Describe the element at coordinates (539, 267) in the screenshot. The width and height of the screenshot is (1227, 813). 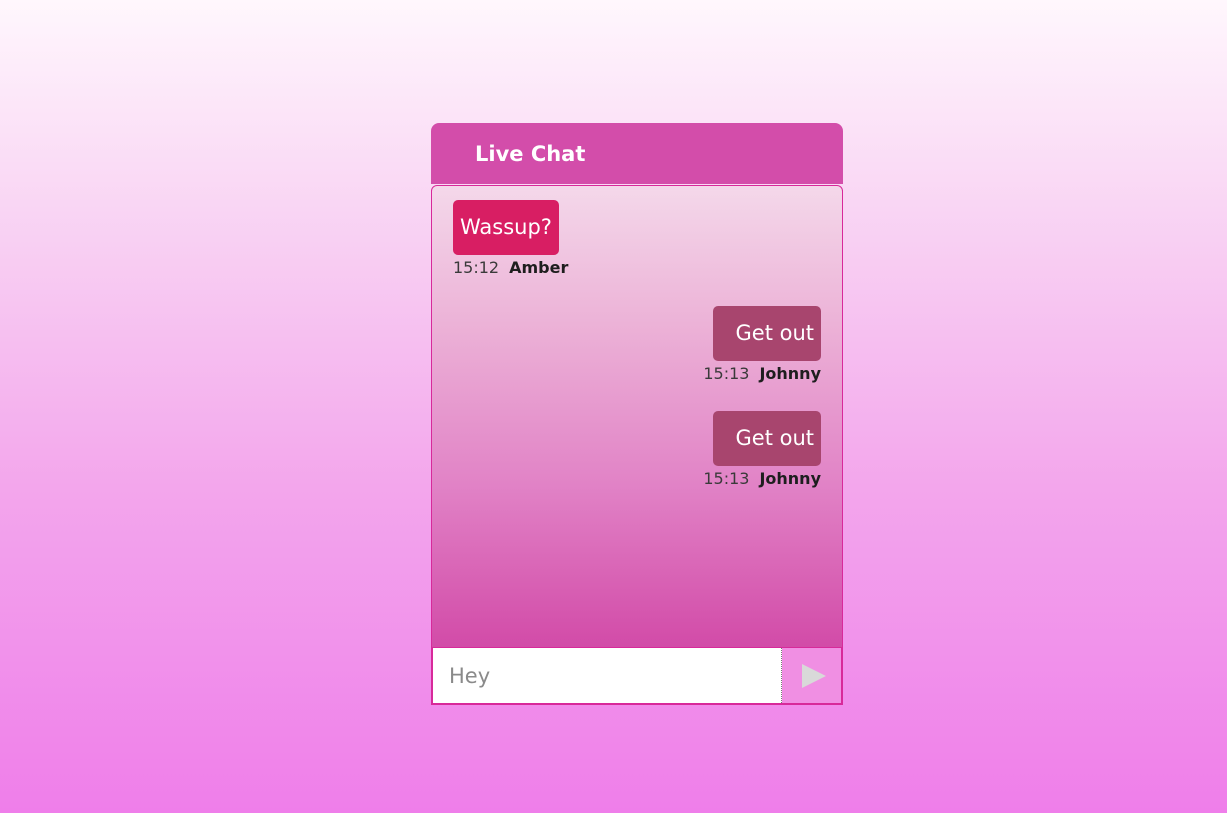
I see `message-username: Amber` at that location.